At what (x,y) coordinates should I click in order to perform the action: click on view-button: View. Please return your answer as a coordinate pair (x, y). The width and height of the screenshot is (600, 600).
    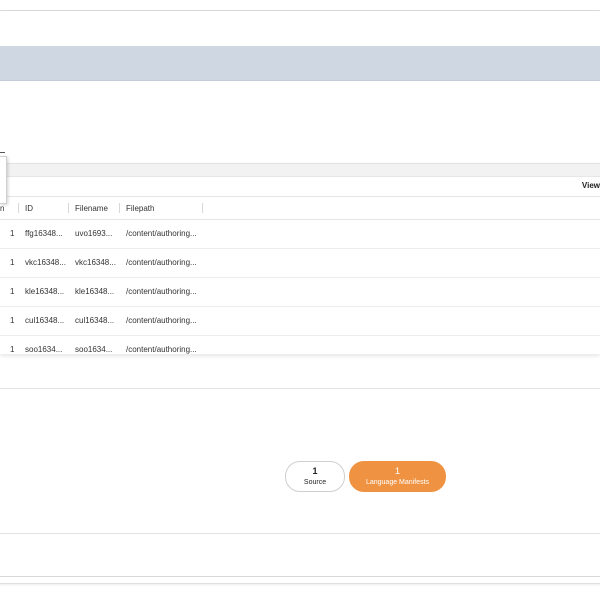
    Looking at the image, I should click on (591, 185).